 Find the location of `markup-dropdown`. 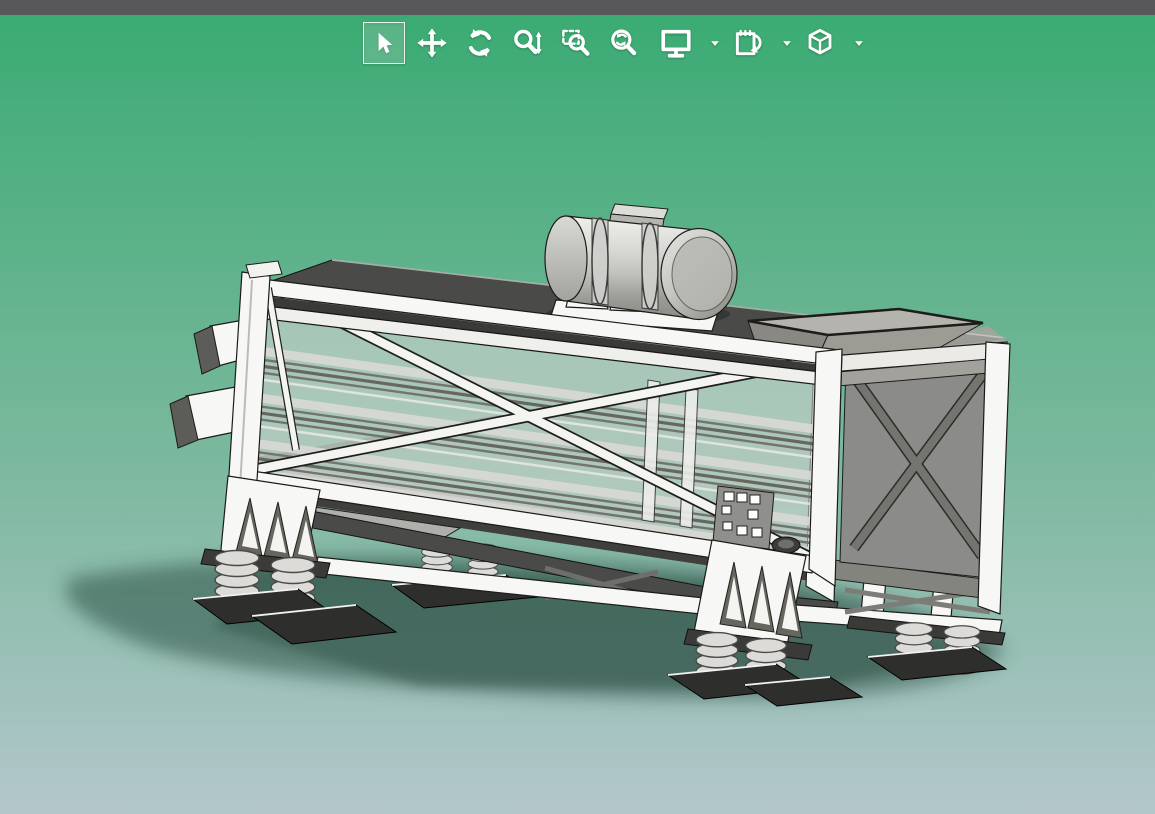

markup-dropdown is located at coordinates (786, 43).